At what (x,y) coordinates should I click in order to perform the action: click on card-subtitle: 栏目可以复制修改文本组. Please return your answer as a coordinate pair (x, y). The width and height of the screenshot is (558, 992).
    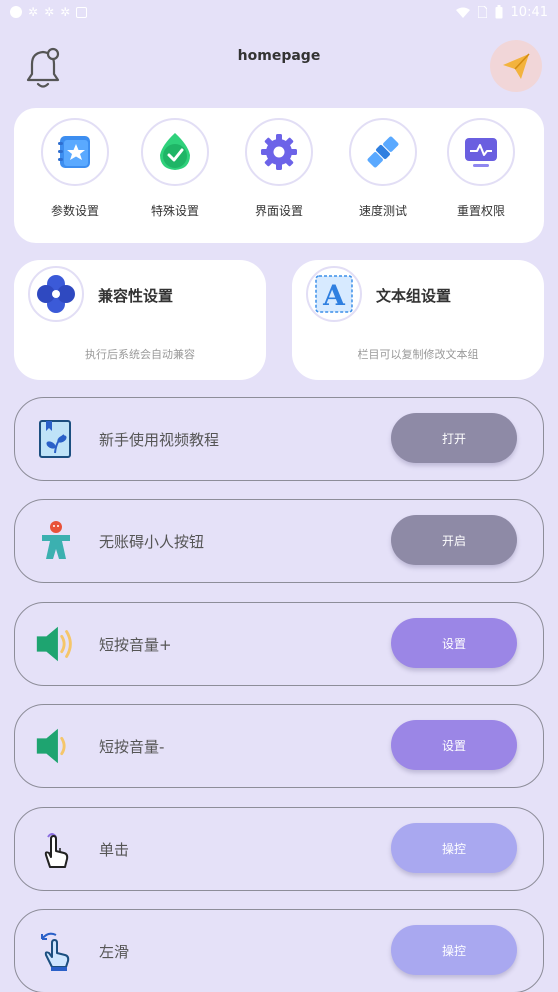
    Looking at the image, I should click on (418, 354).